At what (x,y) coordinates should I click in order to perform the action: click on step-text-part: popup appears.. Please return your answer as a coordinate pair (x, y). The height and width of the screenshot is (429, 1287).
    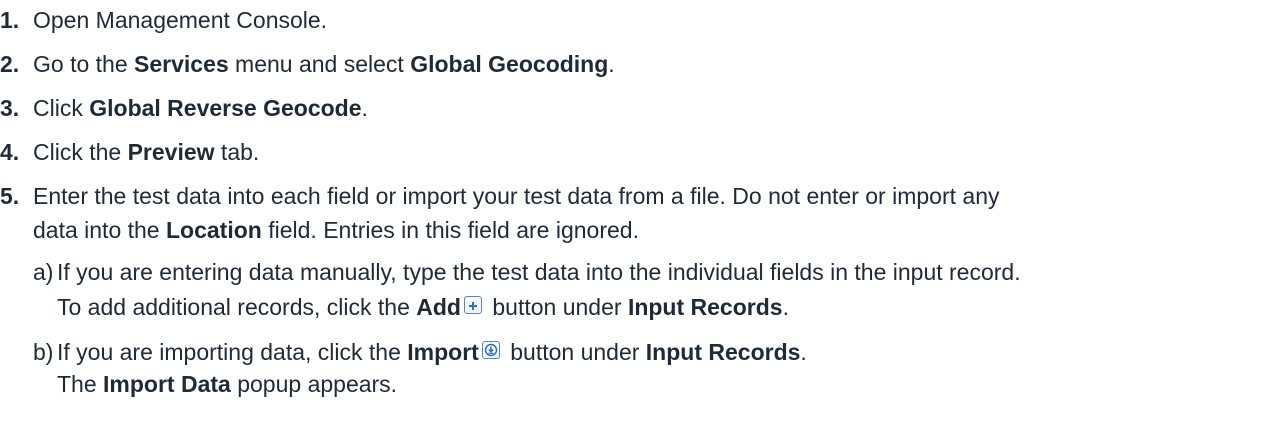
    Looking at the image, I should click on (314, 384).